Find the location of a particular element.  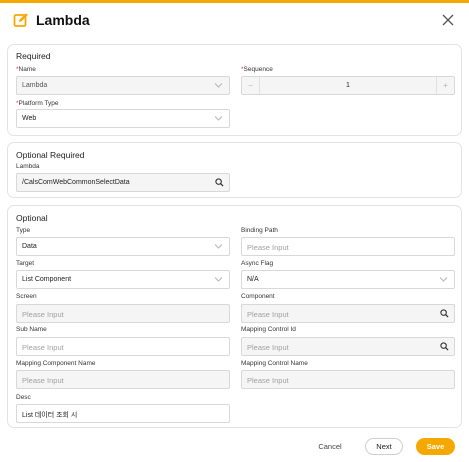

platform-type-label: *Platform Type is located at coordinates (37, 103).